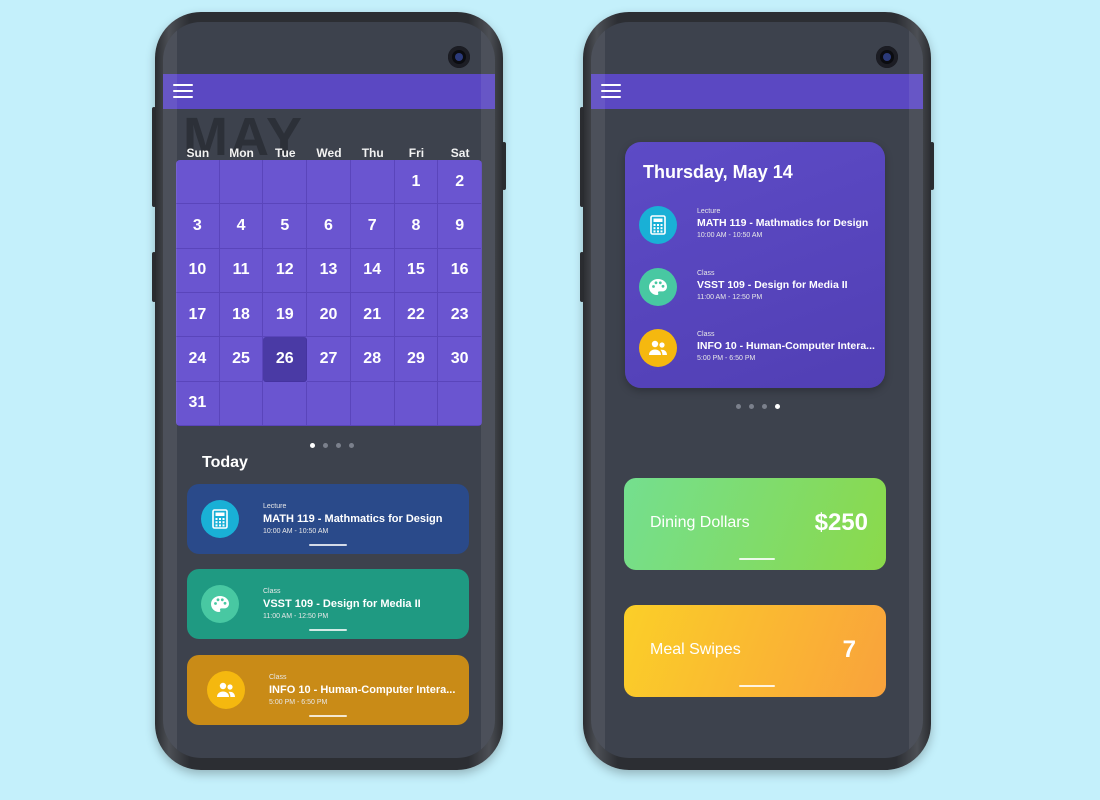 This screenshot has height=800, width=1100. Describe the element at coordinates (285, 359) in the screenshot. I see `calendar-day-selected: 26` at that location.